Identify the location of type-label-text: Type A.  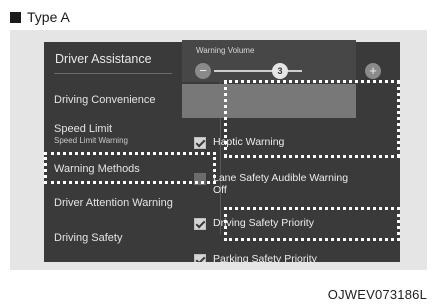
(48, 17).